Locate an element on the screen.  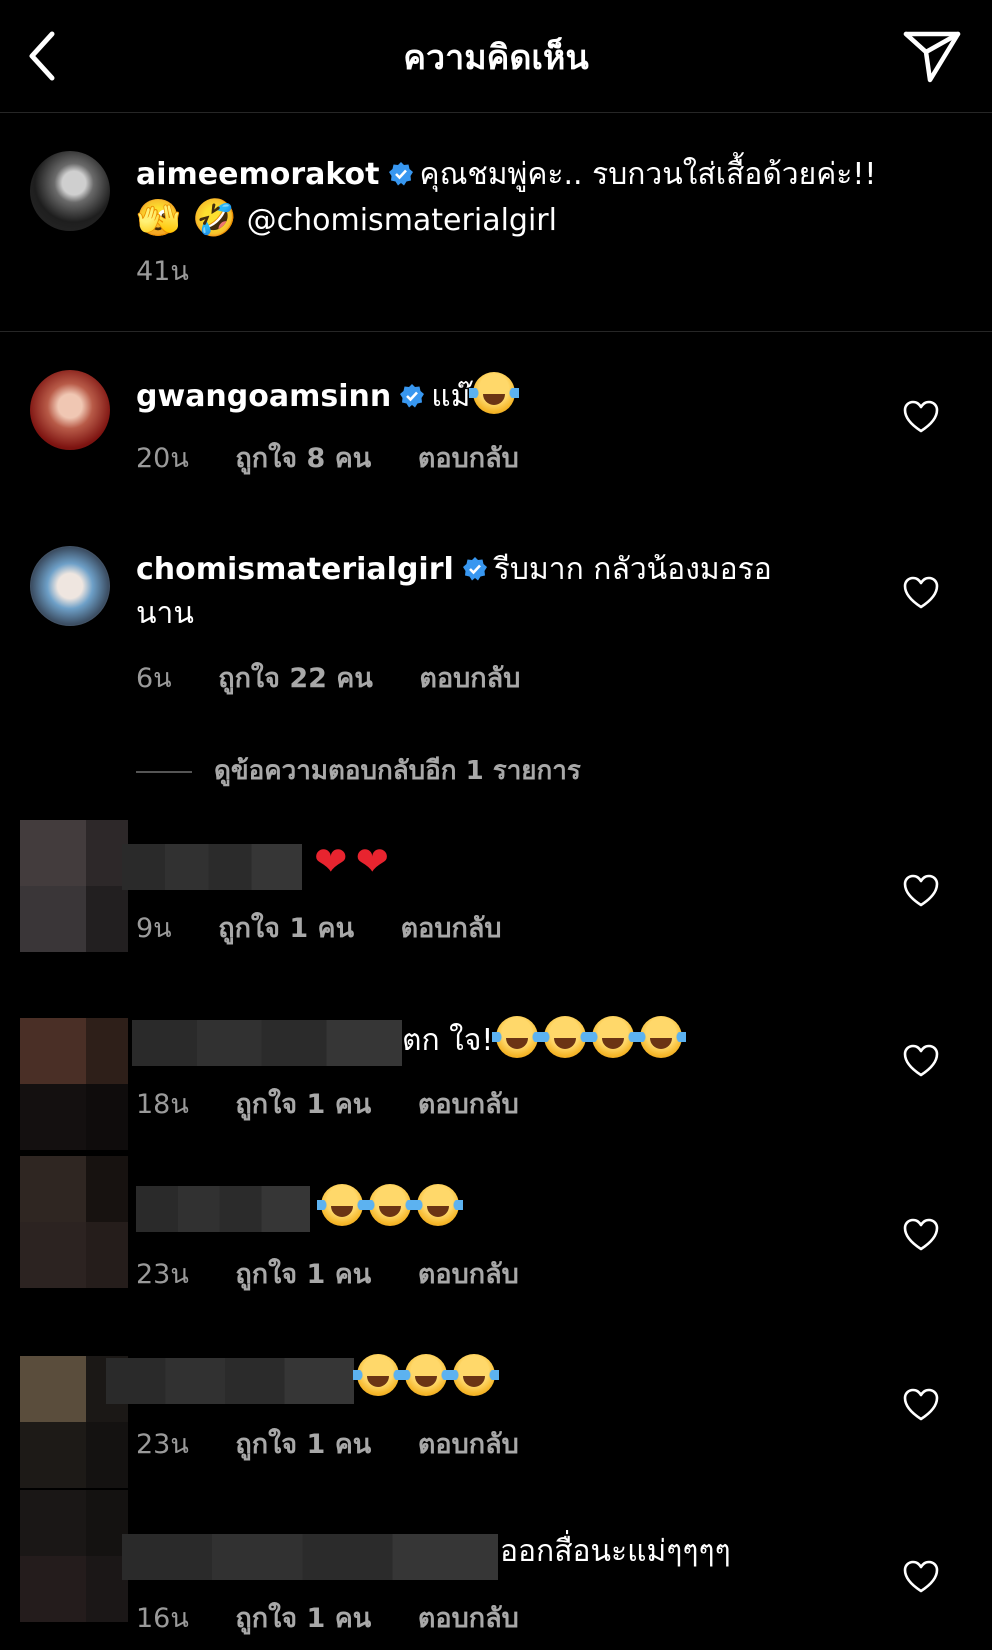
comment-meta: 16น ถูกใจ 1 คน ตอบกลับ is located at coordinates (346, 1617).